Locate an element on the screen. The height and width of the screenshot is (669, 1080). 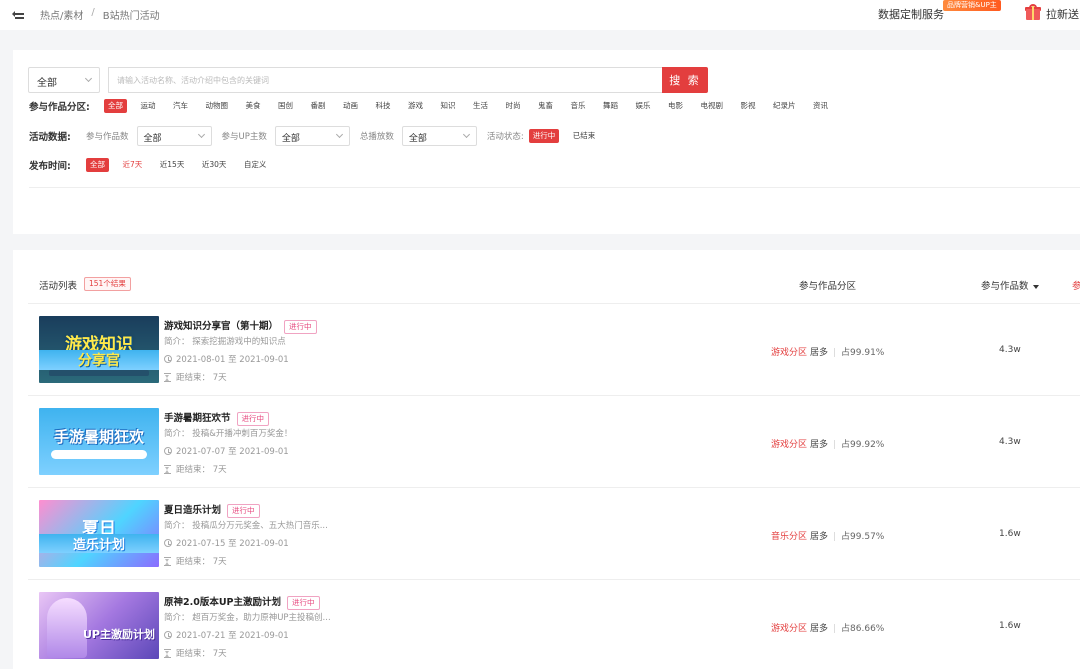
activity-intro: 简介： 投稿&开播冲刺百万奖金！ is located at coordinates (228, 434).